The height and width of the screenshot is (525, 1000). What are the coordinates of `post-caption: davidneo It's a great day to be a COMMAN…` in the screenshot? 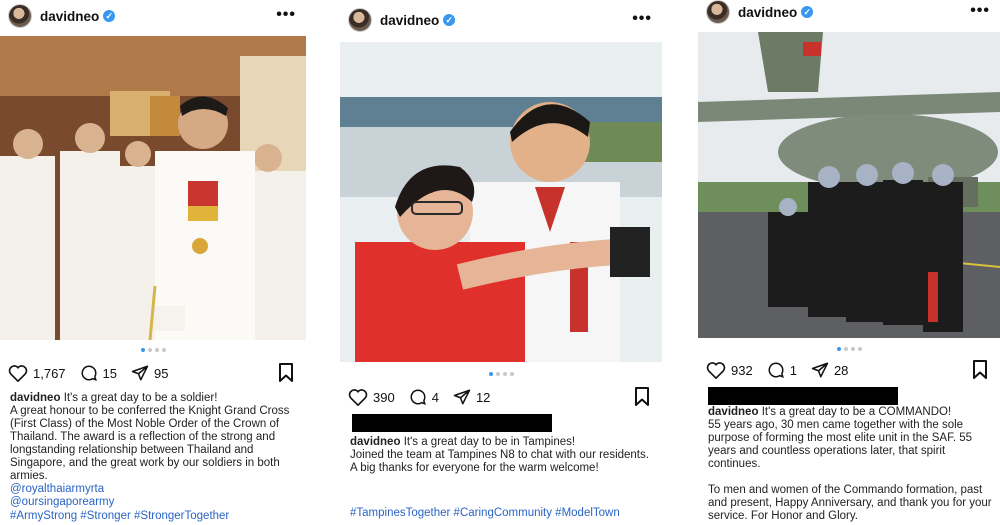 It's located at (850, 464).